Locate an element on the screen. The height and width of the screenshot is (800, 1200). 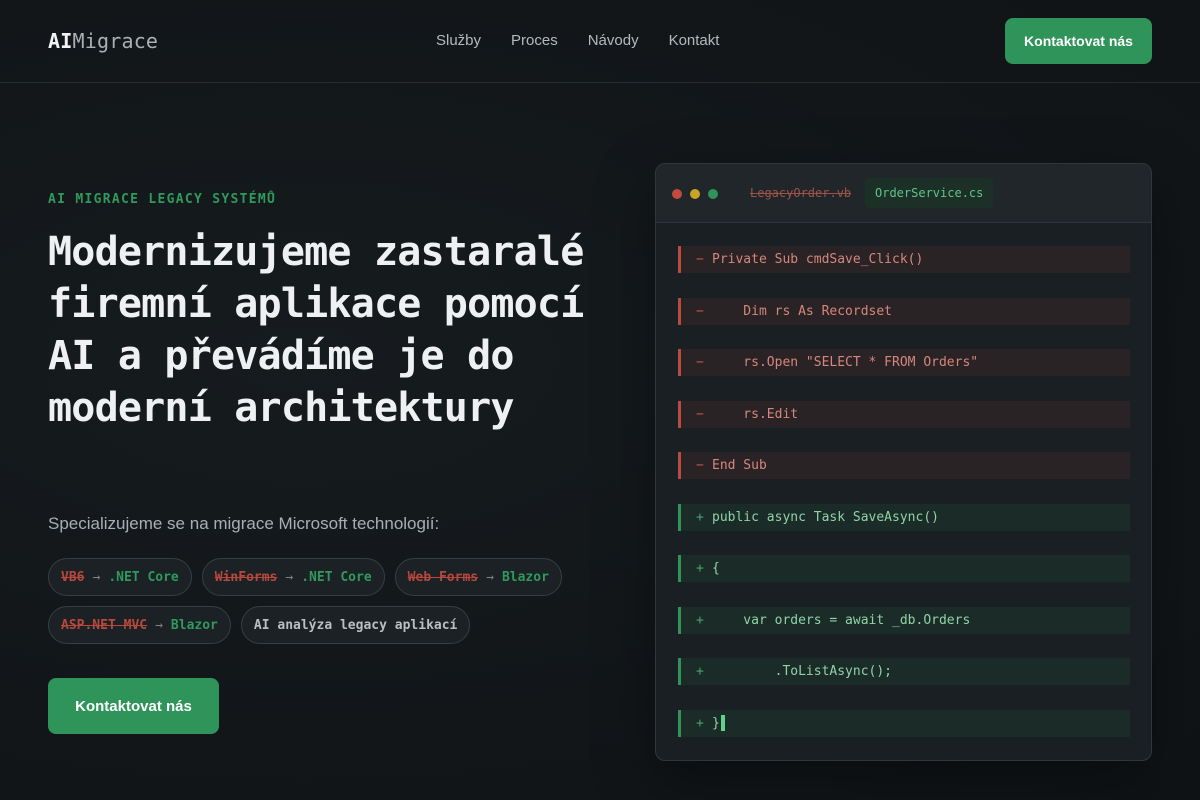
code-text: { is located at coordinates (716, 568).